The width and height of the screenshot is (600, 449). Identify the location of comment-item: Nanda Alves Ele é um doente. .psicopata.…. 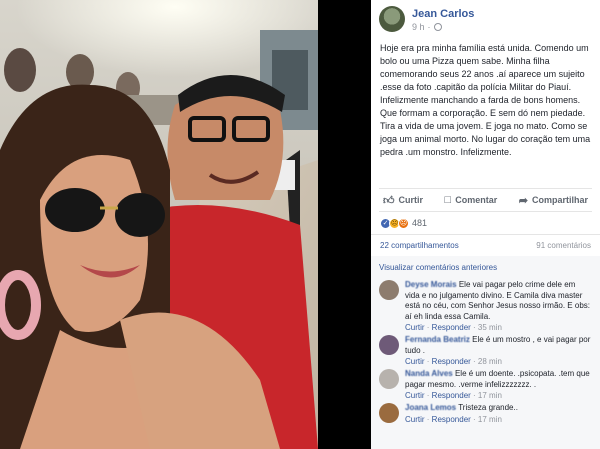
(485, 384).